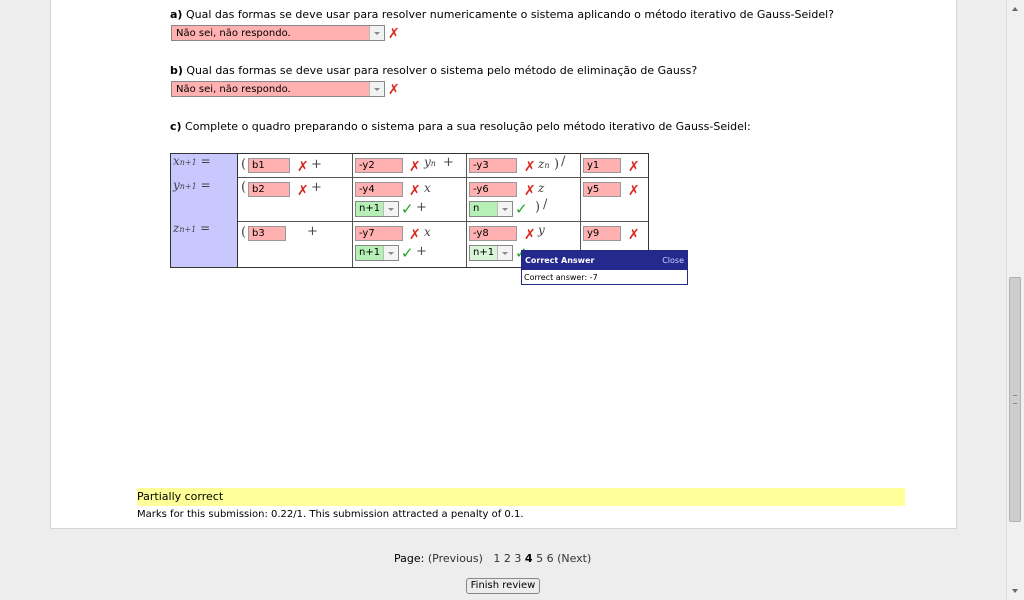 The width and height of the screenshot is (1024, 600). Describe the element at coordinates (377, 209) in the screenshot. I see `y4-index-select: n+1` at that location.